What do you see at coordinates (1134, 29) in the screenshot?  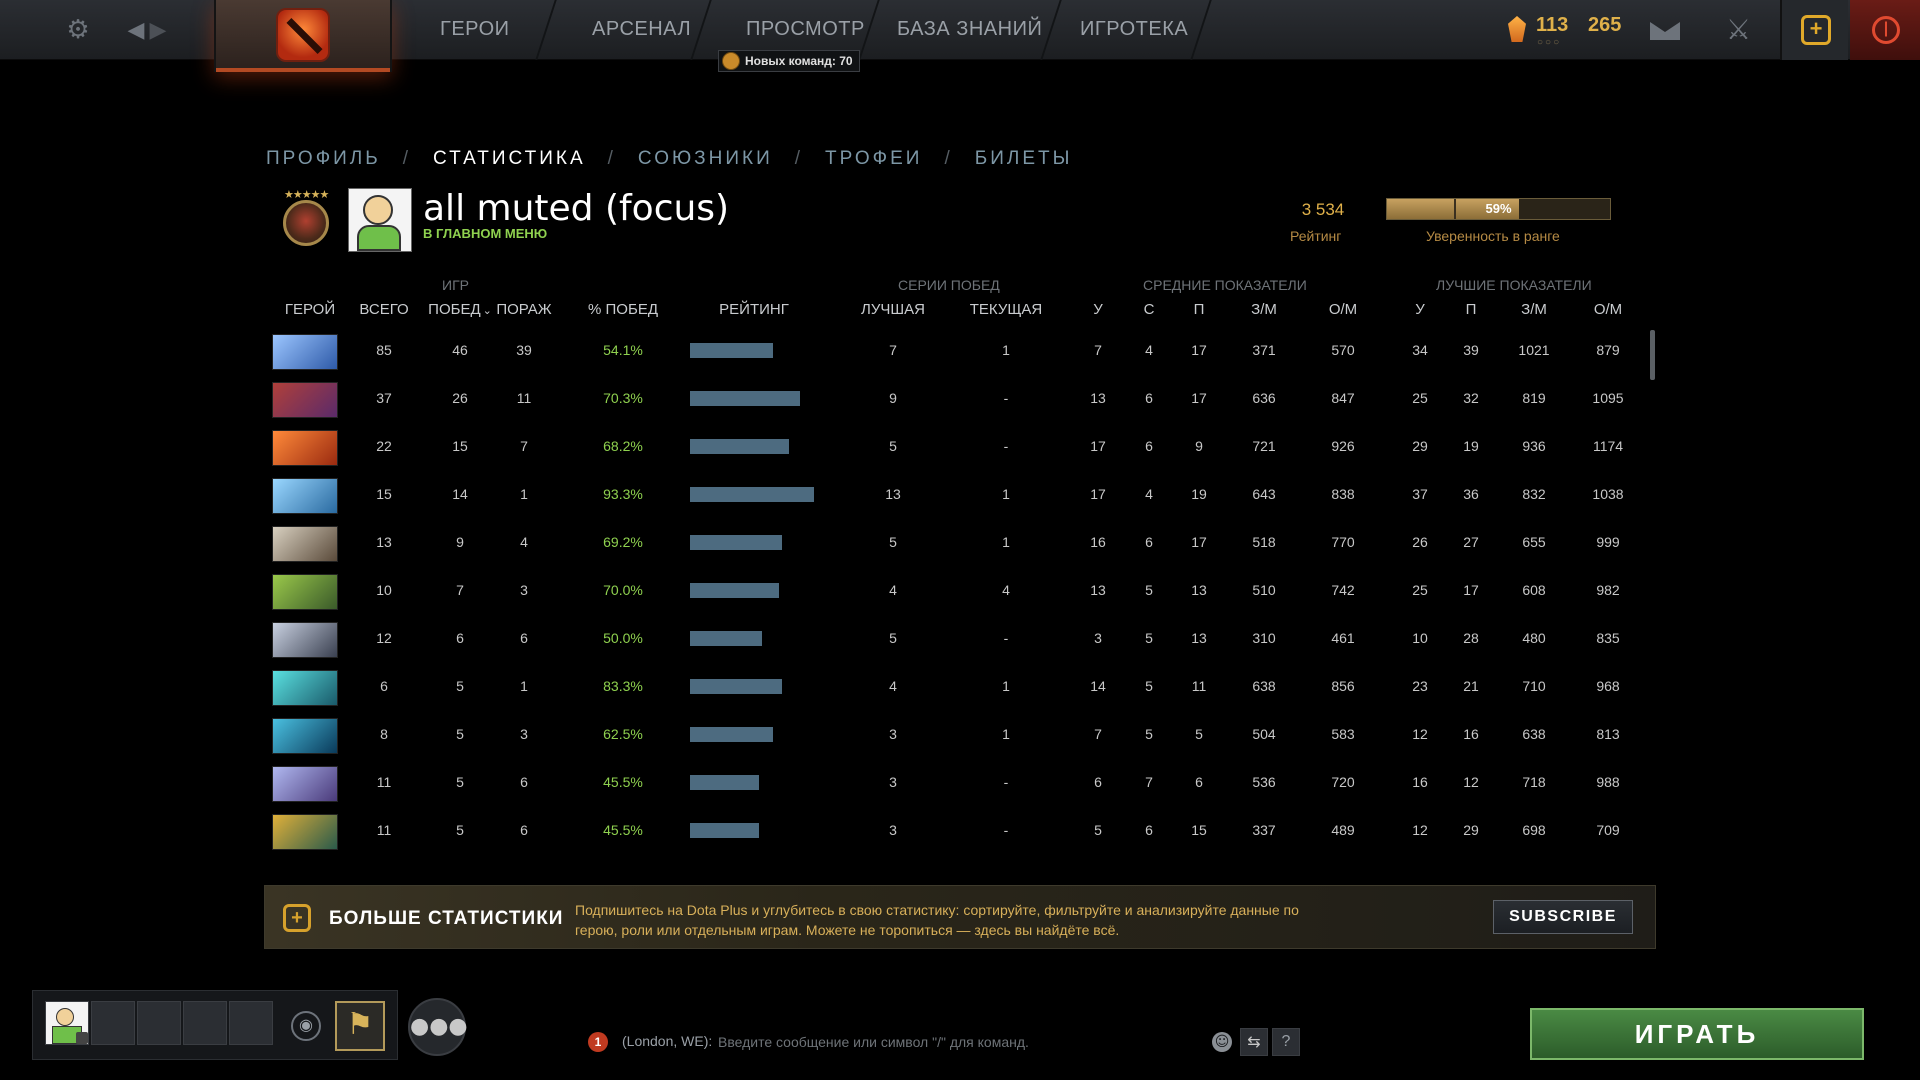 I see `nav-arcade: ИГРОТЕКА` at bounding box center [1134, 29].